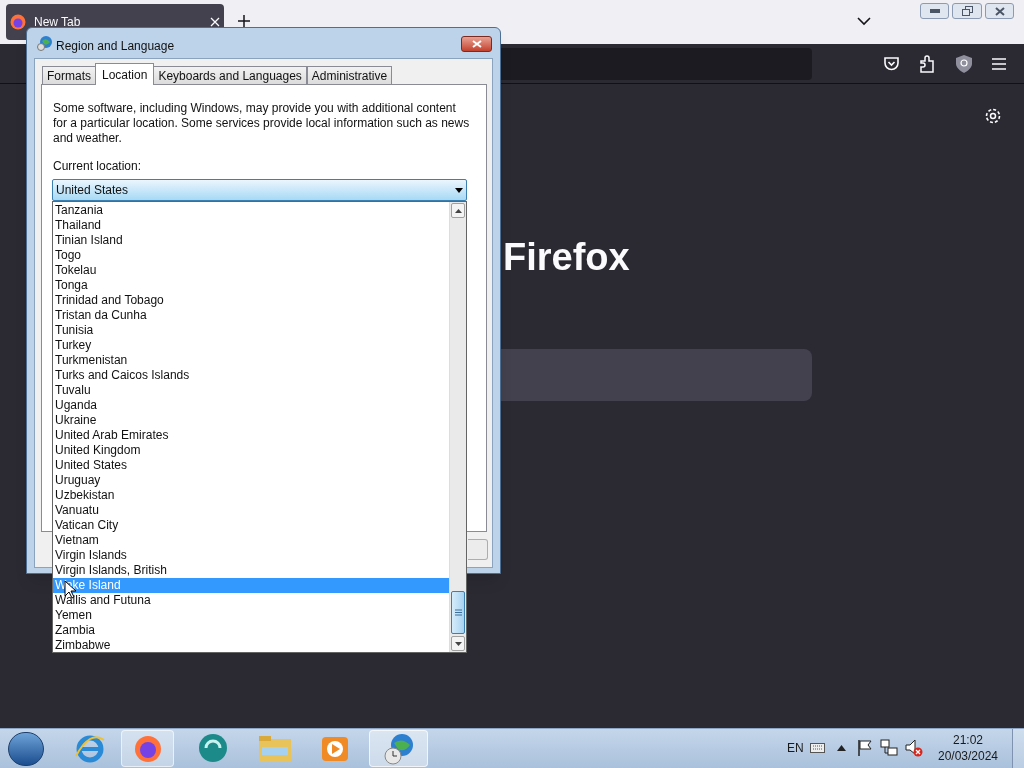 Image resolution: width=1024 pixels, height=768 pixels. I want to click on minimize-icon, so click(934, 11).